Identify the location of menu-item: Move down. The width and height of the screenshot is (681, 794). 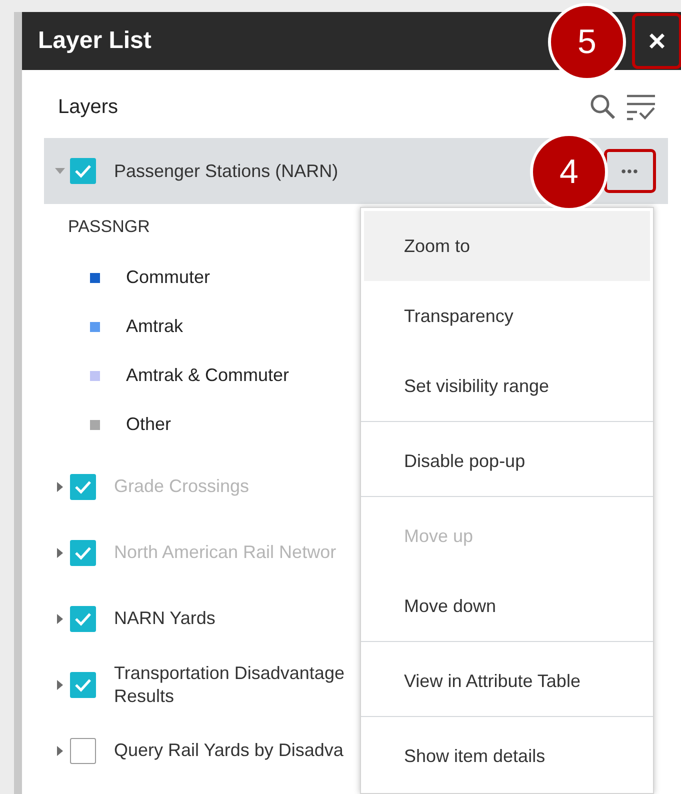
(507, 606).